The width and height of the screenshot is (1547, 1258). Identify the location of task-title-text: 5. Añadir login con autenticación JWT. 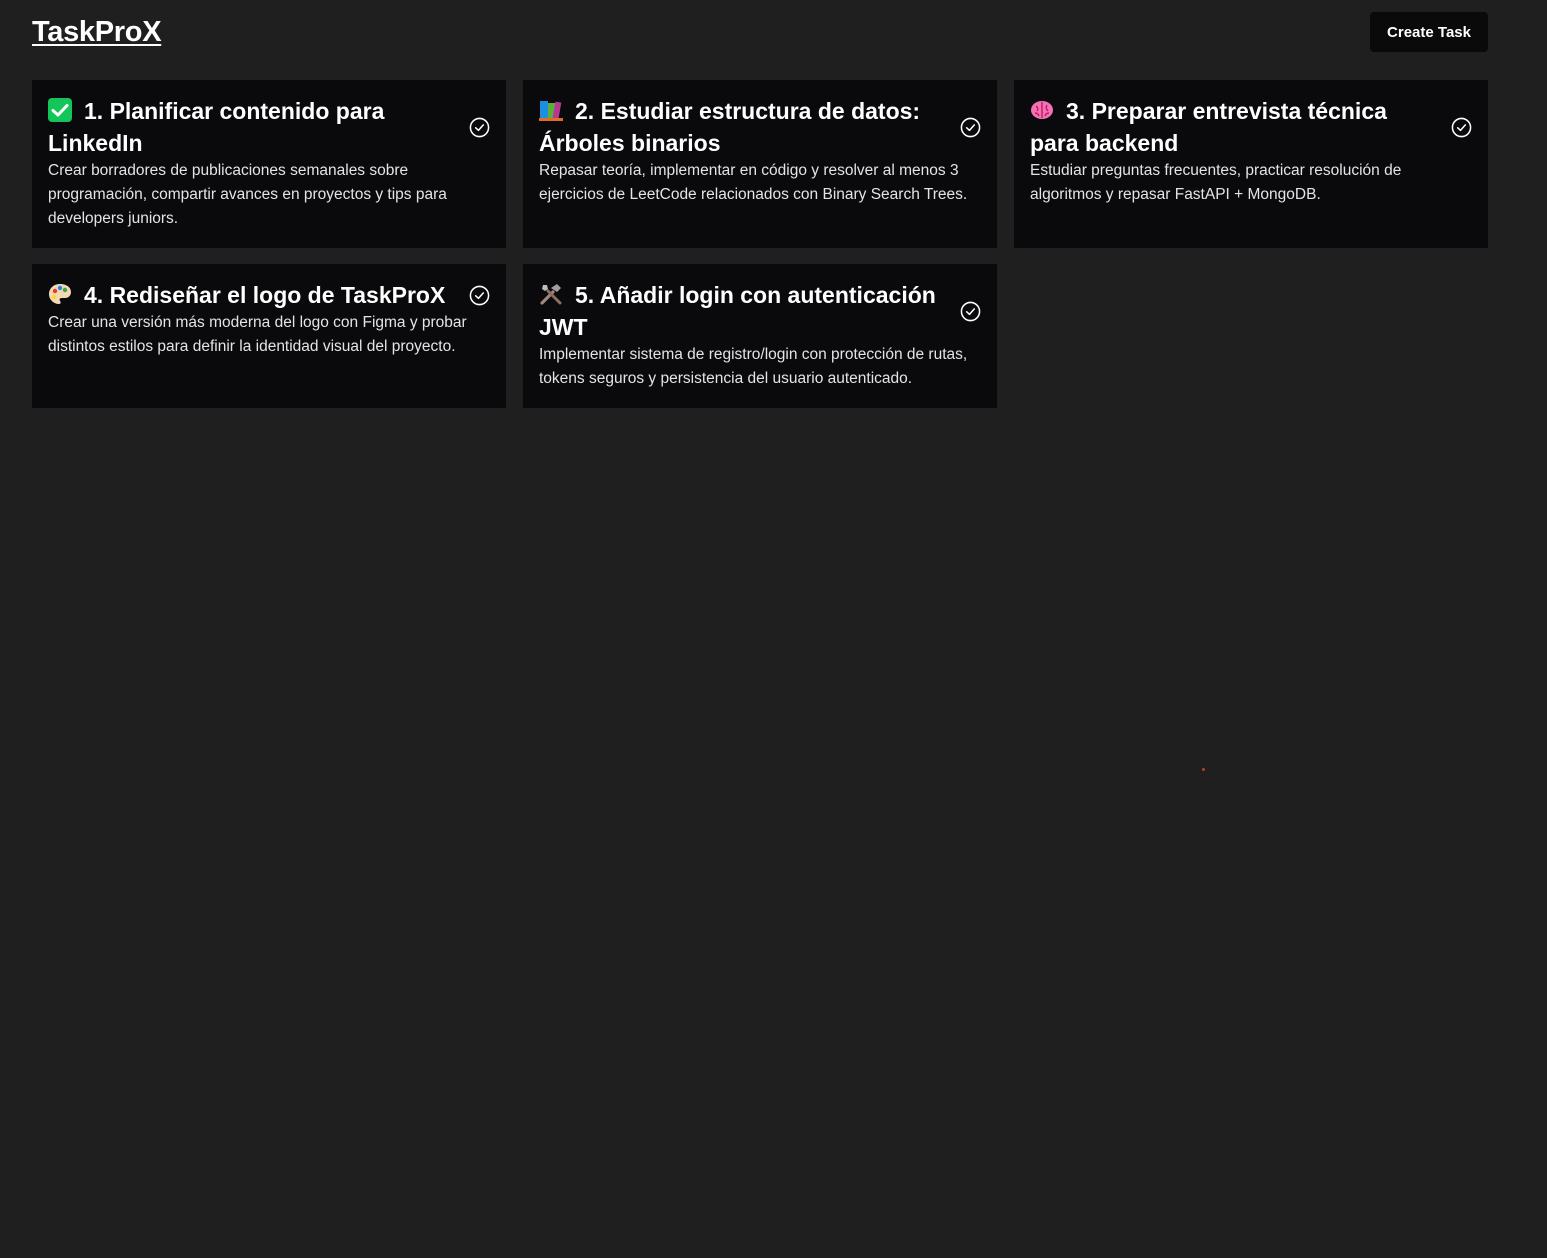
(737, 311).